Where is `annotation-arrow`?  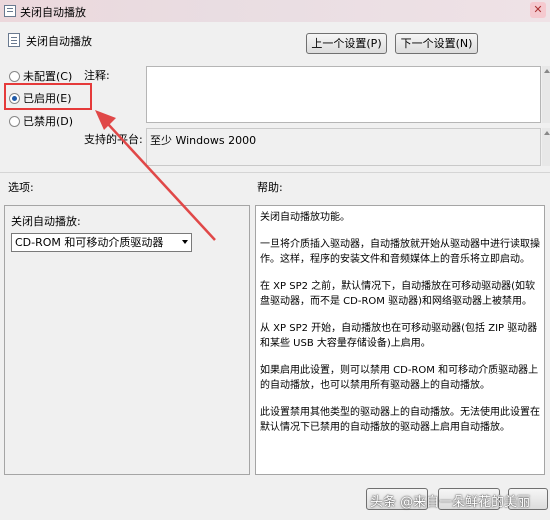
annotation-arrow is located at coordinates (155, 175).